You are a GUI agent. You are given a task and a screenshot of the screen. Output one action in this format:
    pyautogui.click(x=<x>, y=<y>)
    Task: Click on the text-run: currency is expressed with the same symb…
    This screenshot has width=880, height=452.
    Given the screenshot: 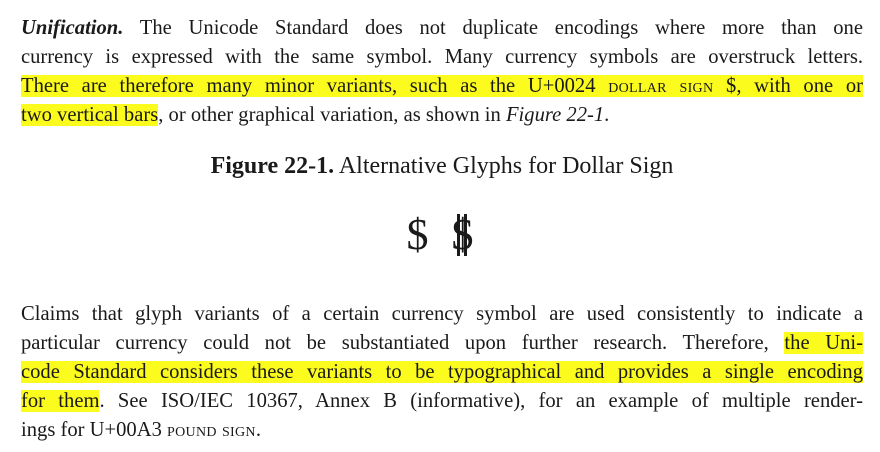 What is the action you would take?
    pyautogui.click(x=442, y=57)
    